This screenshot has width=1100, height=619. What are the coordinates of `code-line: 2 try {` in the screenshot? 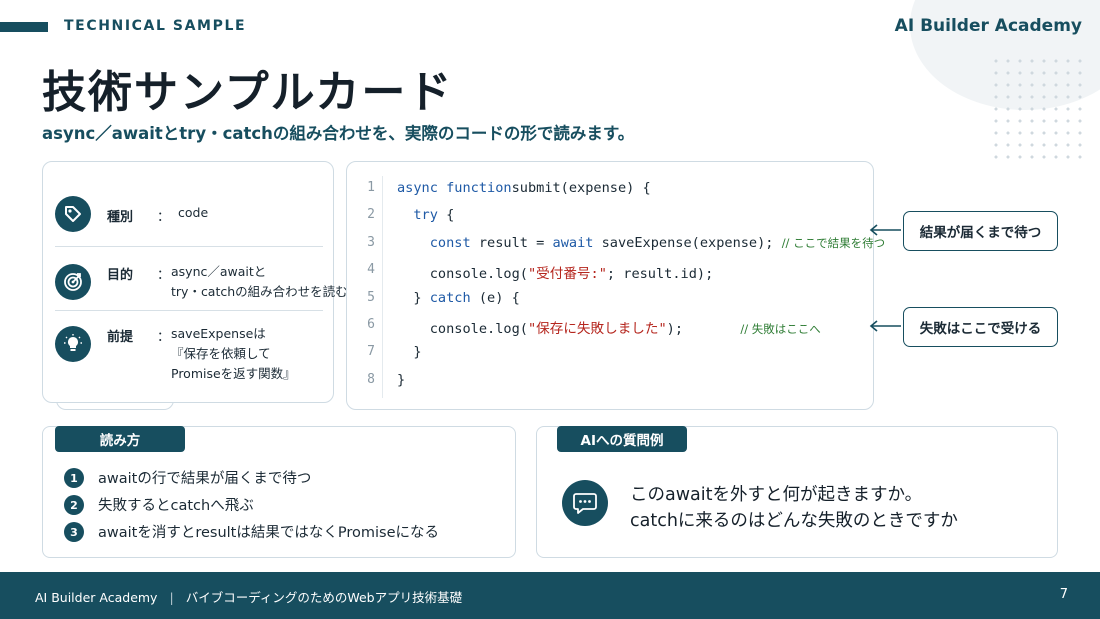 It's located at (611, 220).